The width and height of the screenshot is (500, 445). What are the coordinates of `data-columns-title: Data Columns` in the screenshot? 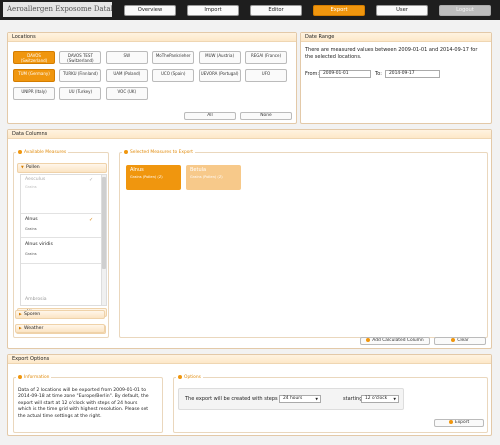 It's located at (249, 134).